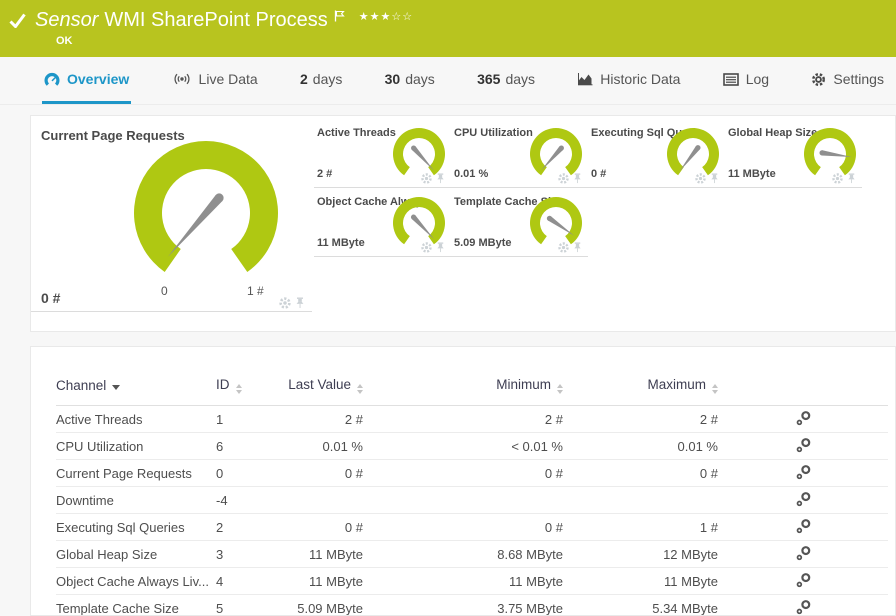 The width and height of the screenshot is (896, 616). I want to click on tab-settings: Settings, so click(847, 80).